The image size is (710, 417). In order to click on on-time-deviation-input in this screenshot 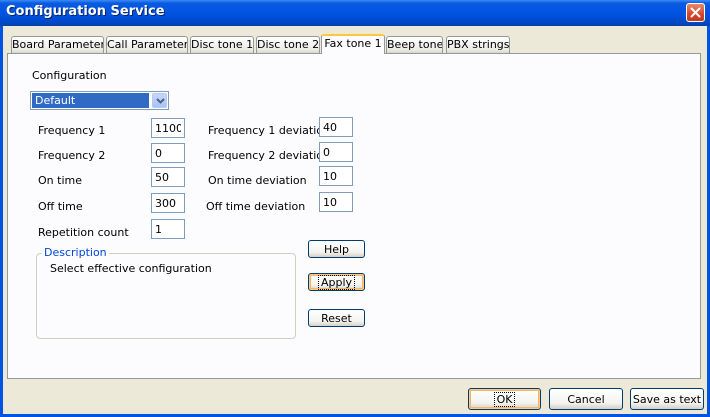, I will do `click(336, 176)`.